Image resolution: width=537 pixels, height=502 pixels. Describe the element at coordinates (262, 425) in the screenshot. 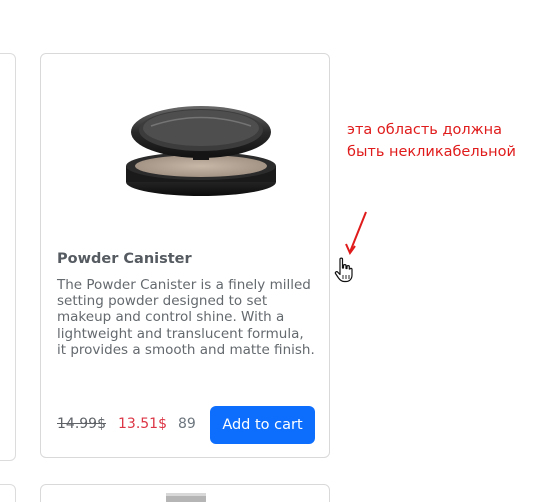

I see `add-to-cart-button: Add to cart` at that location.